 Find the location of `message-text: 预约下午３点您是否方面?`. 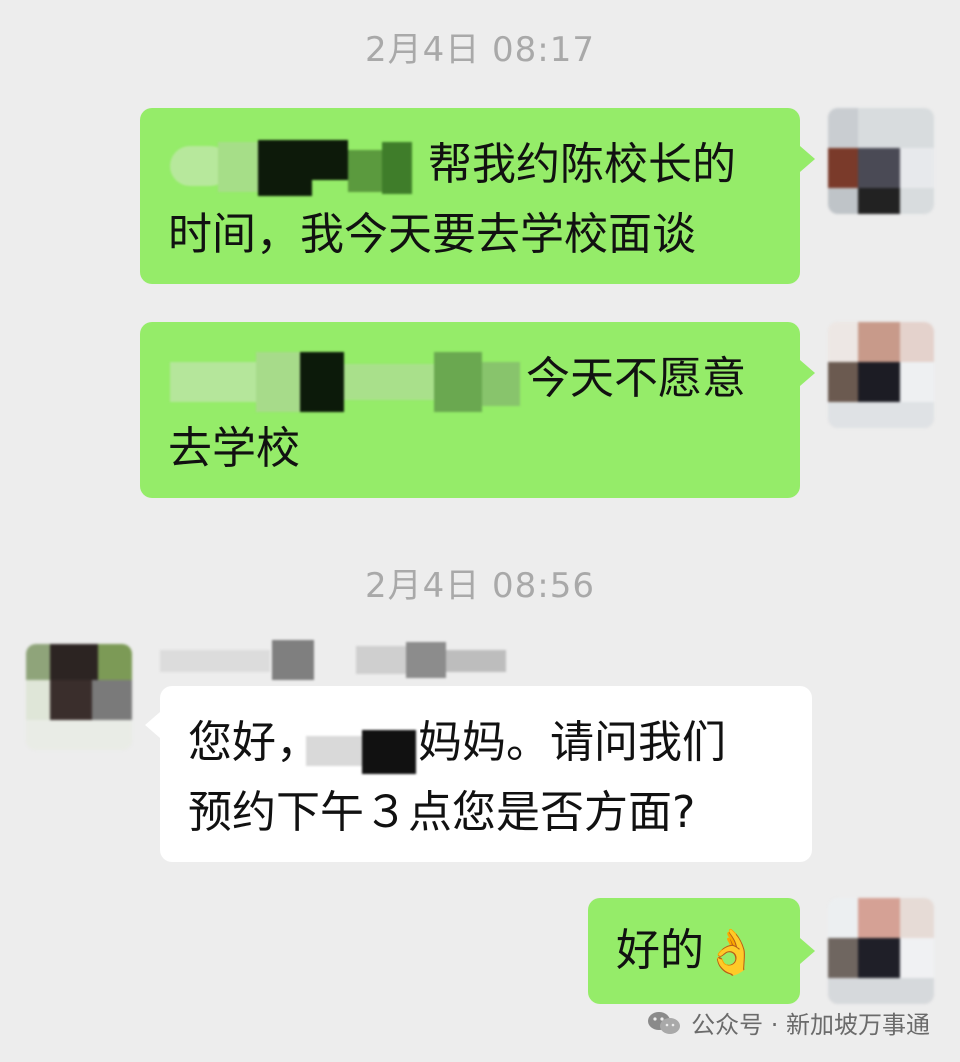

message-text: 预约下午３点您是否方面? is located at coordinates (442, 812).